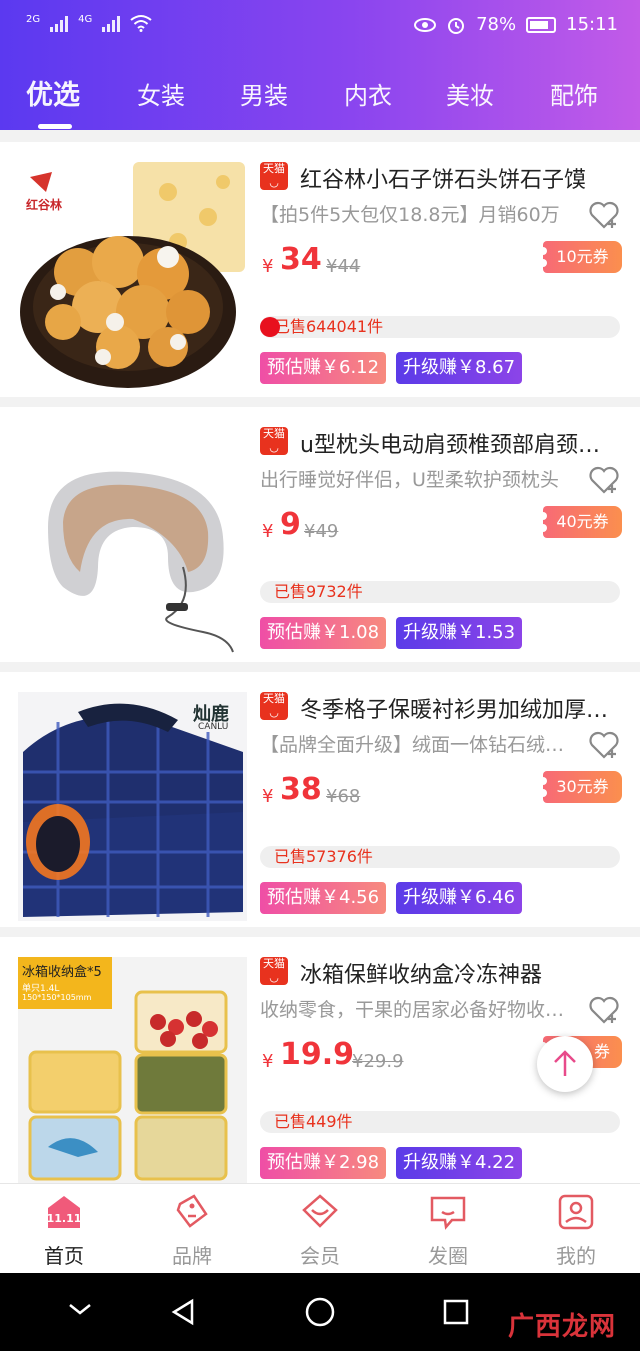 The height and width of the screenshot is (1351, 640). Describe the element at coordinates (132, 276) in the screenshot. I see `product-image: 红谷林` at that location.